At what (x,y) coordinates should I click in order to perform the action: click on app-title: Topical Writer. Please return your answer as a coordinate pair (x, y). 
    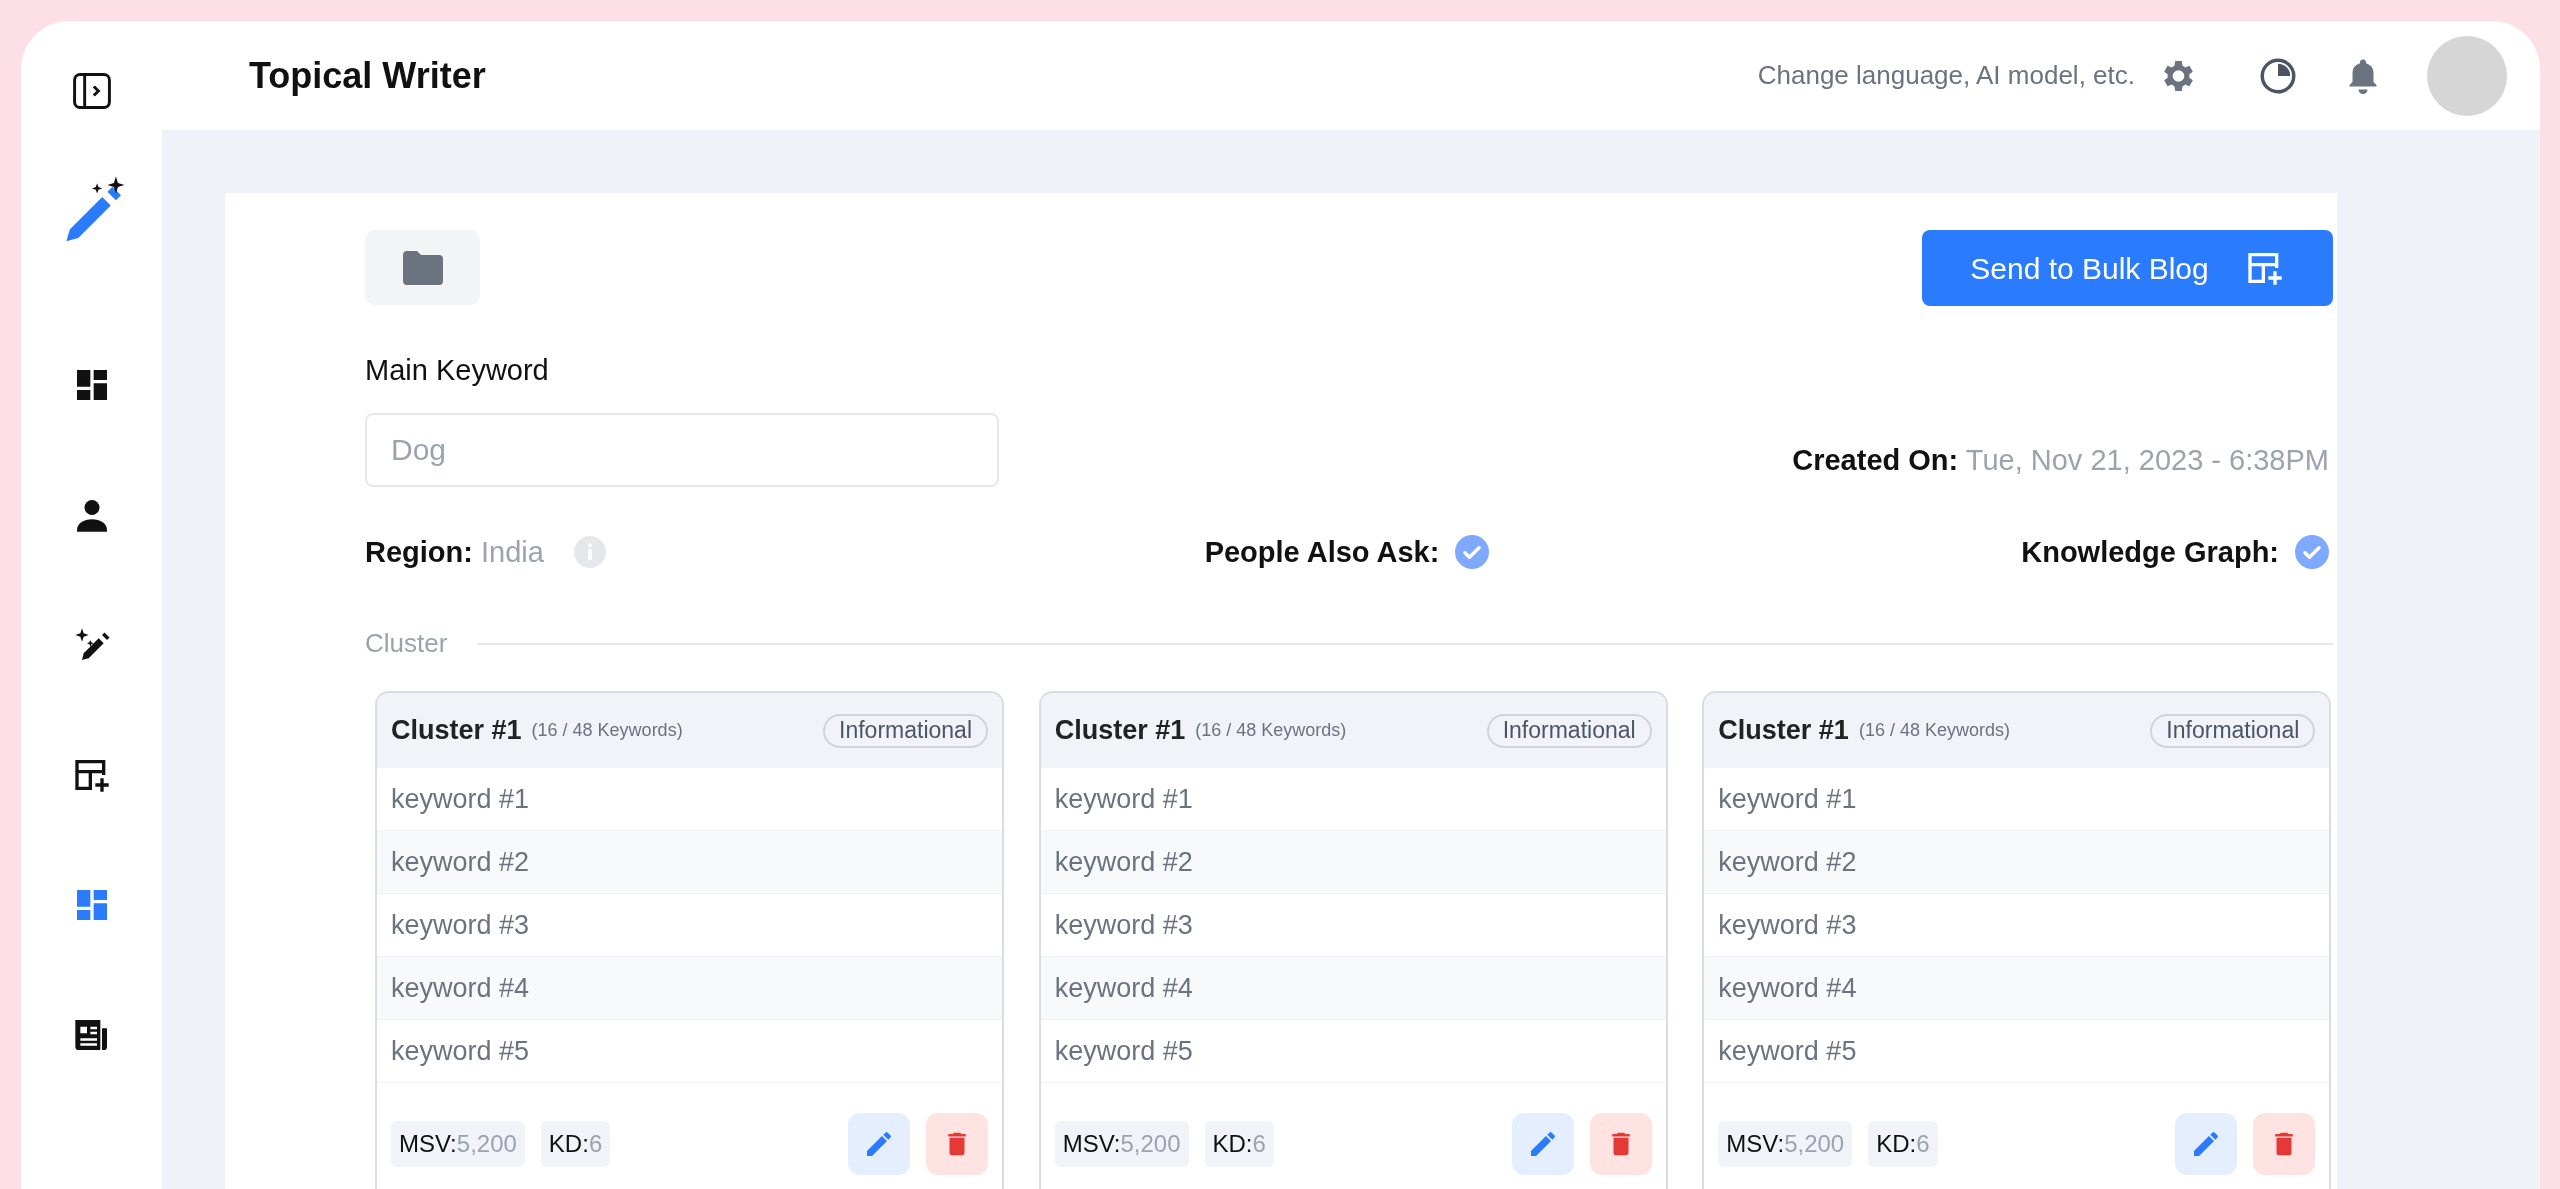
    Looking at the image, I should click on (367, 75).